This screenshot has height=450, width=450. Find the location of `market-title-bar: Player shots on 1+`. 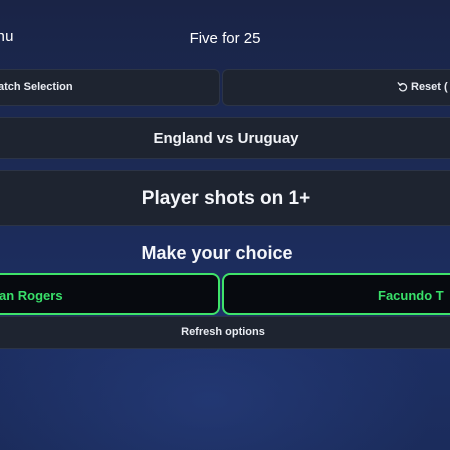

market-title-bar: Player shots on 1+ is located at coordinates (225, 198).